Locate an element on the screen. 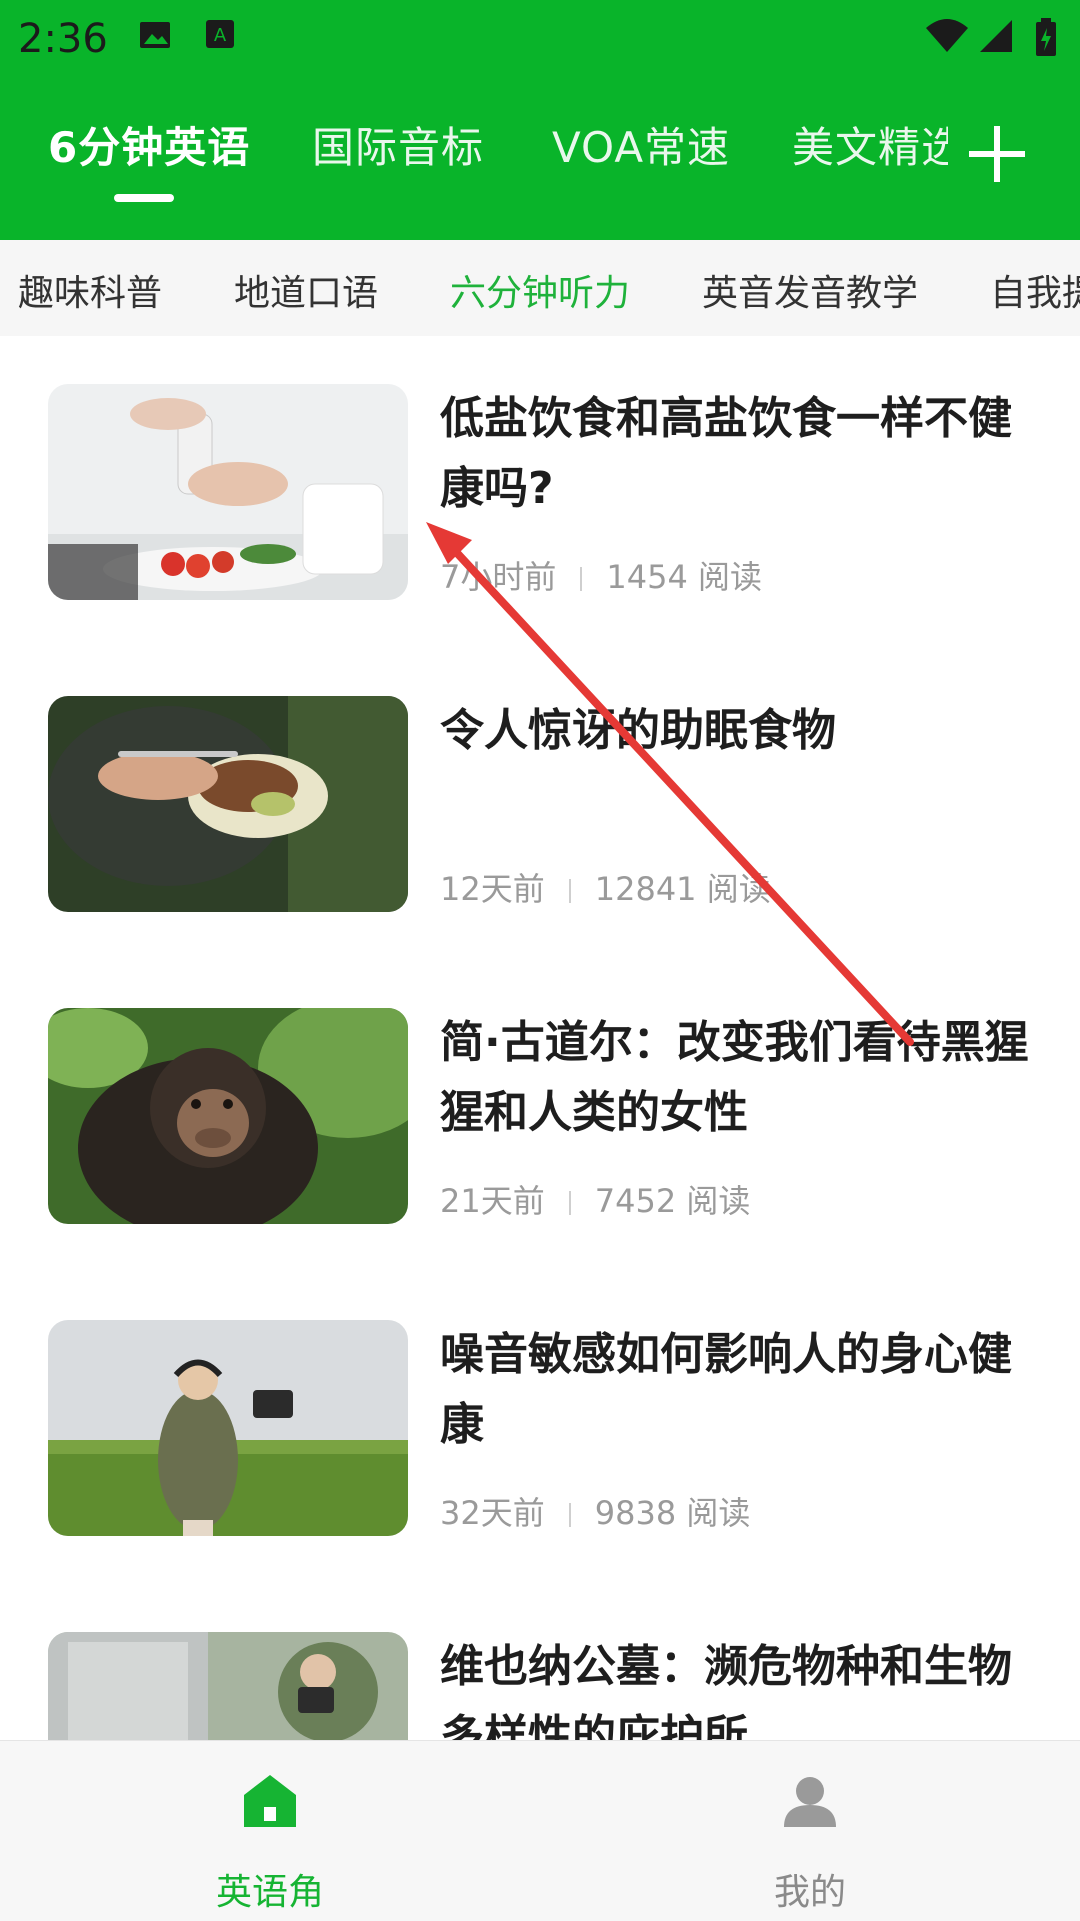 The height and width of the screenshot is (1921, 1080). subtab-self-improvement: 自我提 is located at coordinates (1035, 290).